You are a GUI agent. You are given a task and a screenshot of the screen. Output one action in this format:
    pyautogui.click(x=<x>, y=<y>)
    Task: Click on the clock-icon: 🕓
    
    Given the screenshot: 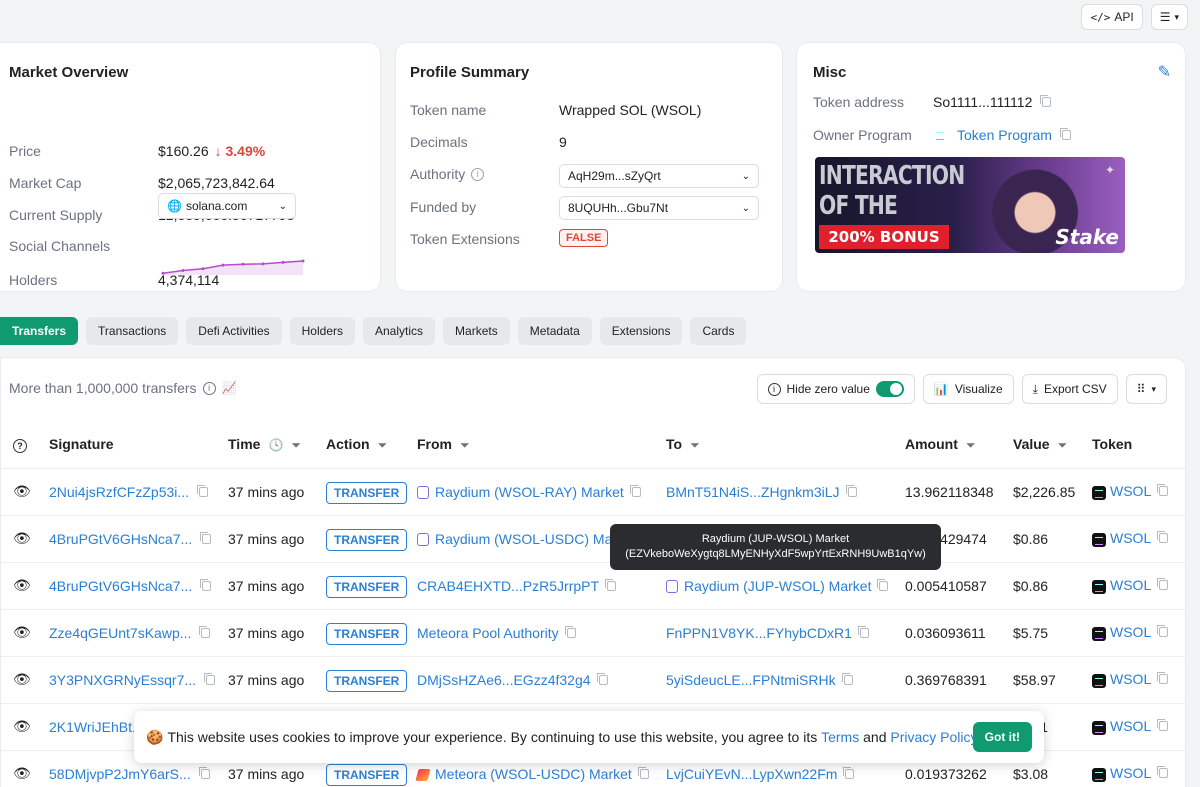 What is the action you would take?
    pyautogui.click(x=275, y=445)
    